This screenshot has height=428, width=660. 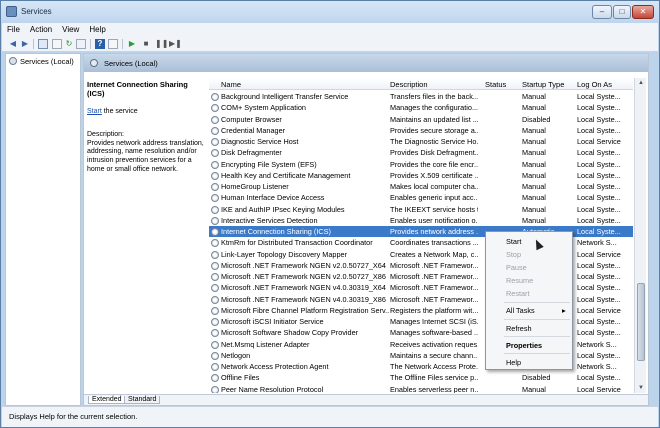 What do you see at coordinates (260, 141) in the screenshot?
I see `service-name: Diagnostic Service Host` at bounding box center [260, 141].